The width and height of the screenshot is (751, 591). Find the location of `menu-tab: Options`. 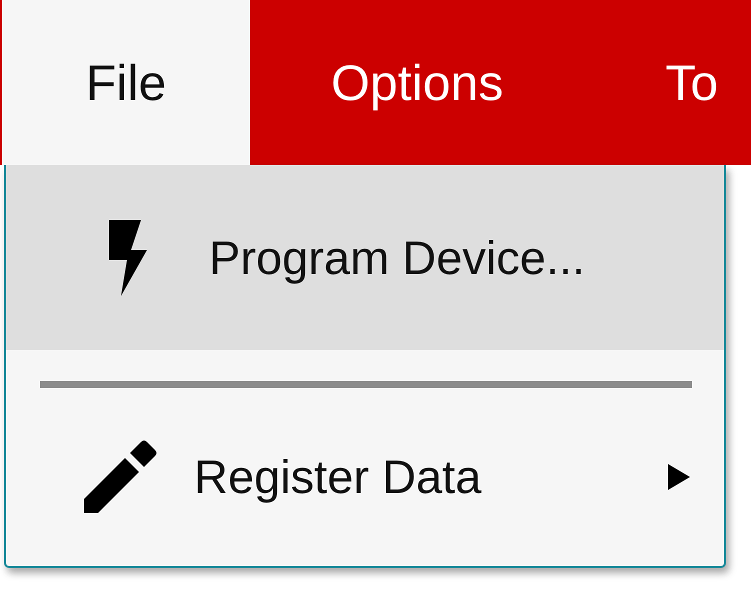

menu-tab: Options is located at coordinates (417, 82).